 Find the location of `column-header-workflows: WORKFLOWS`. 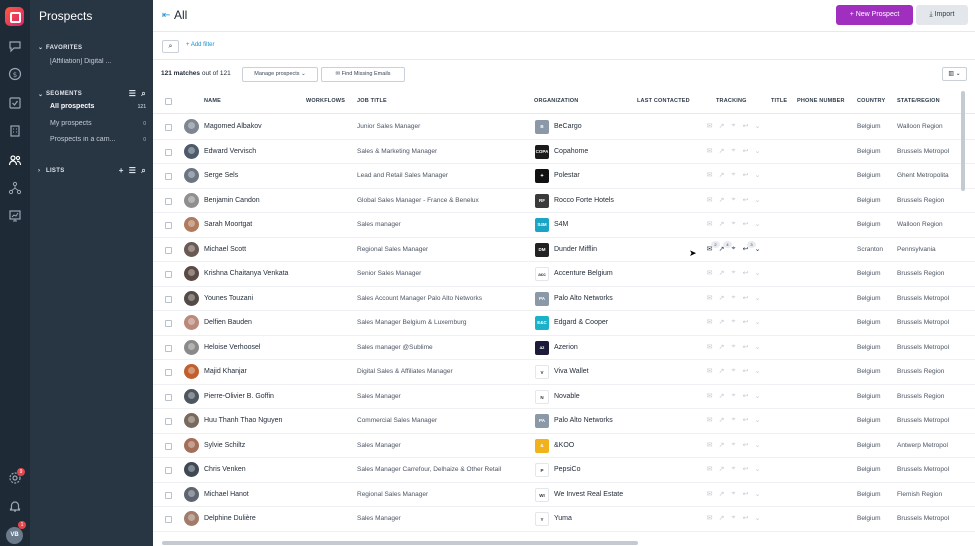

column-header-workflows: WORKFLOWS is located at coordinates (325, 101).